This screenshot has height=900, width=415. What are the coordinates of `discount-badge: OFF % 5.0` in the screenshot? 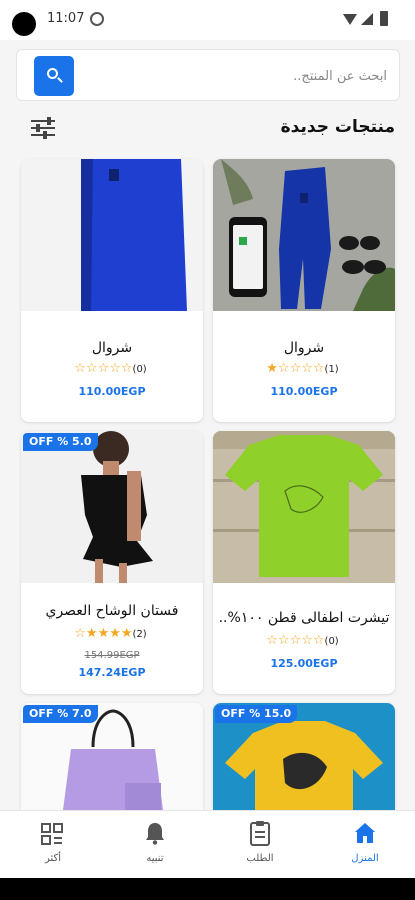 It's located at (60, 442).